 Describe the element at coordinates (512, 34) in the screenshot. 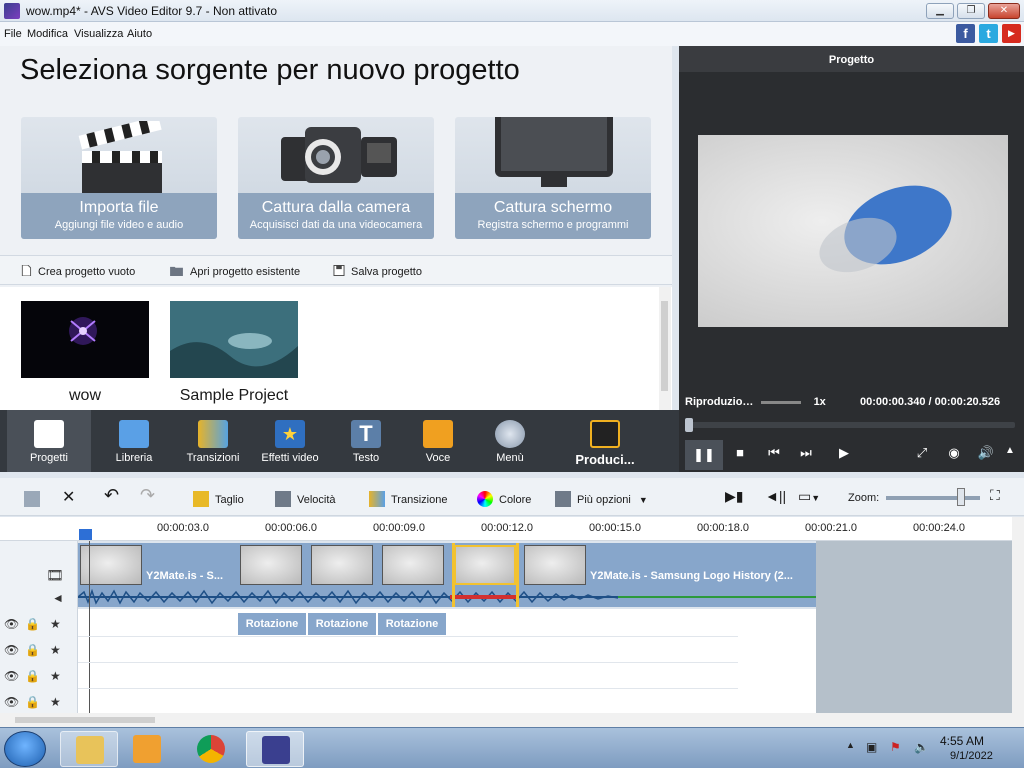

I see `menu-bar: File Modifica Visualizza Aiuto` at that location.